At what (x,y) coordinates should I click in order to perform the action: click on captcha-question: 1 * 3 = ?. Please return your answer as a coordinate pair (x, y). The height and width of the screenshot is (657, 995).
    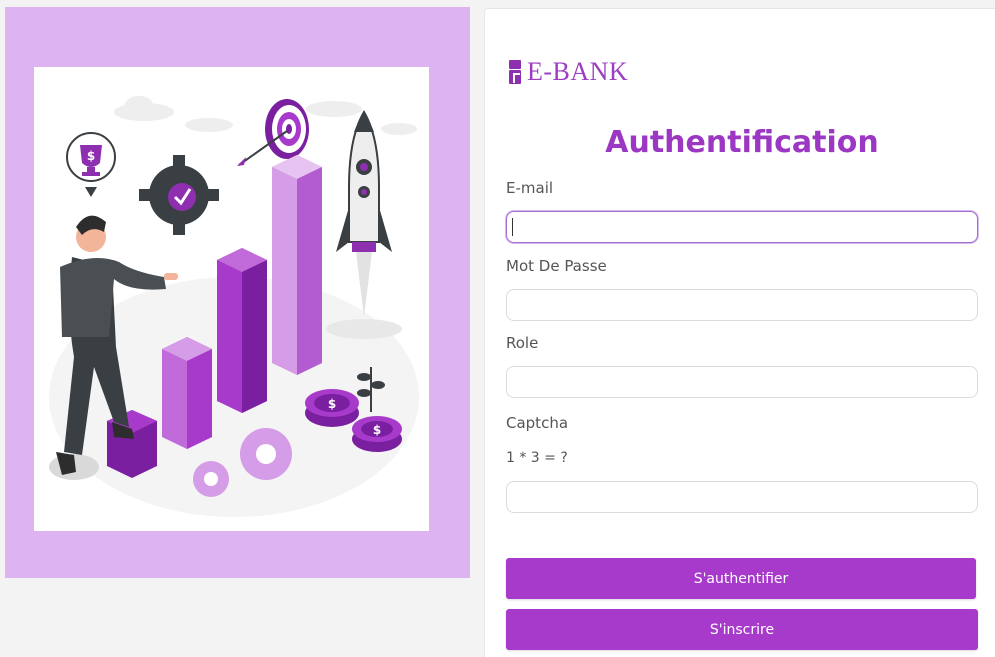
    Looking at the image, I should click on (537, 458).